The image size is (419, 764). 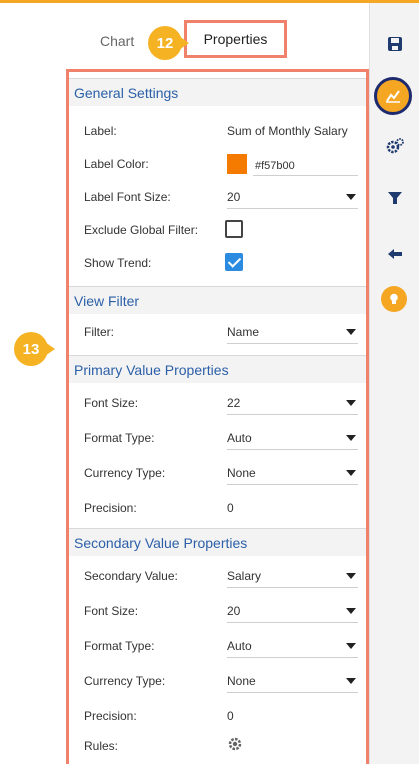 What do you see at coordinates (395, 254) in the screenshot?
I see `back-arrow-icon` at bounding box center [395, 254].